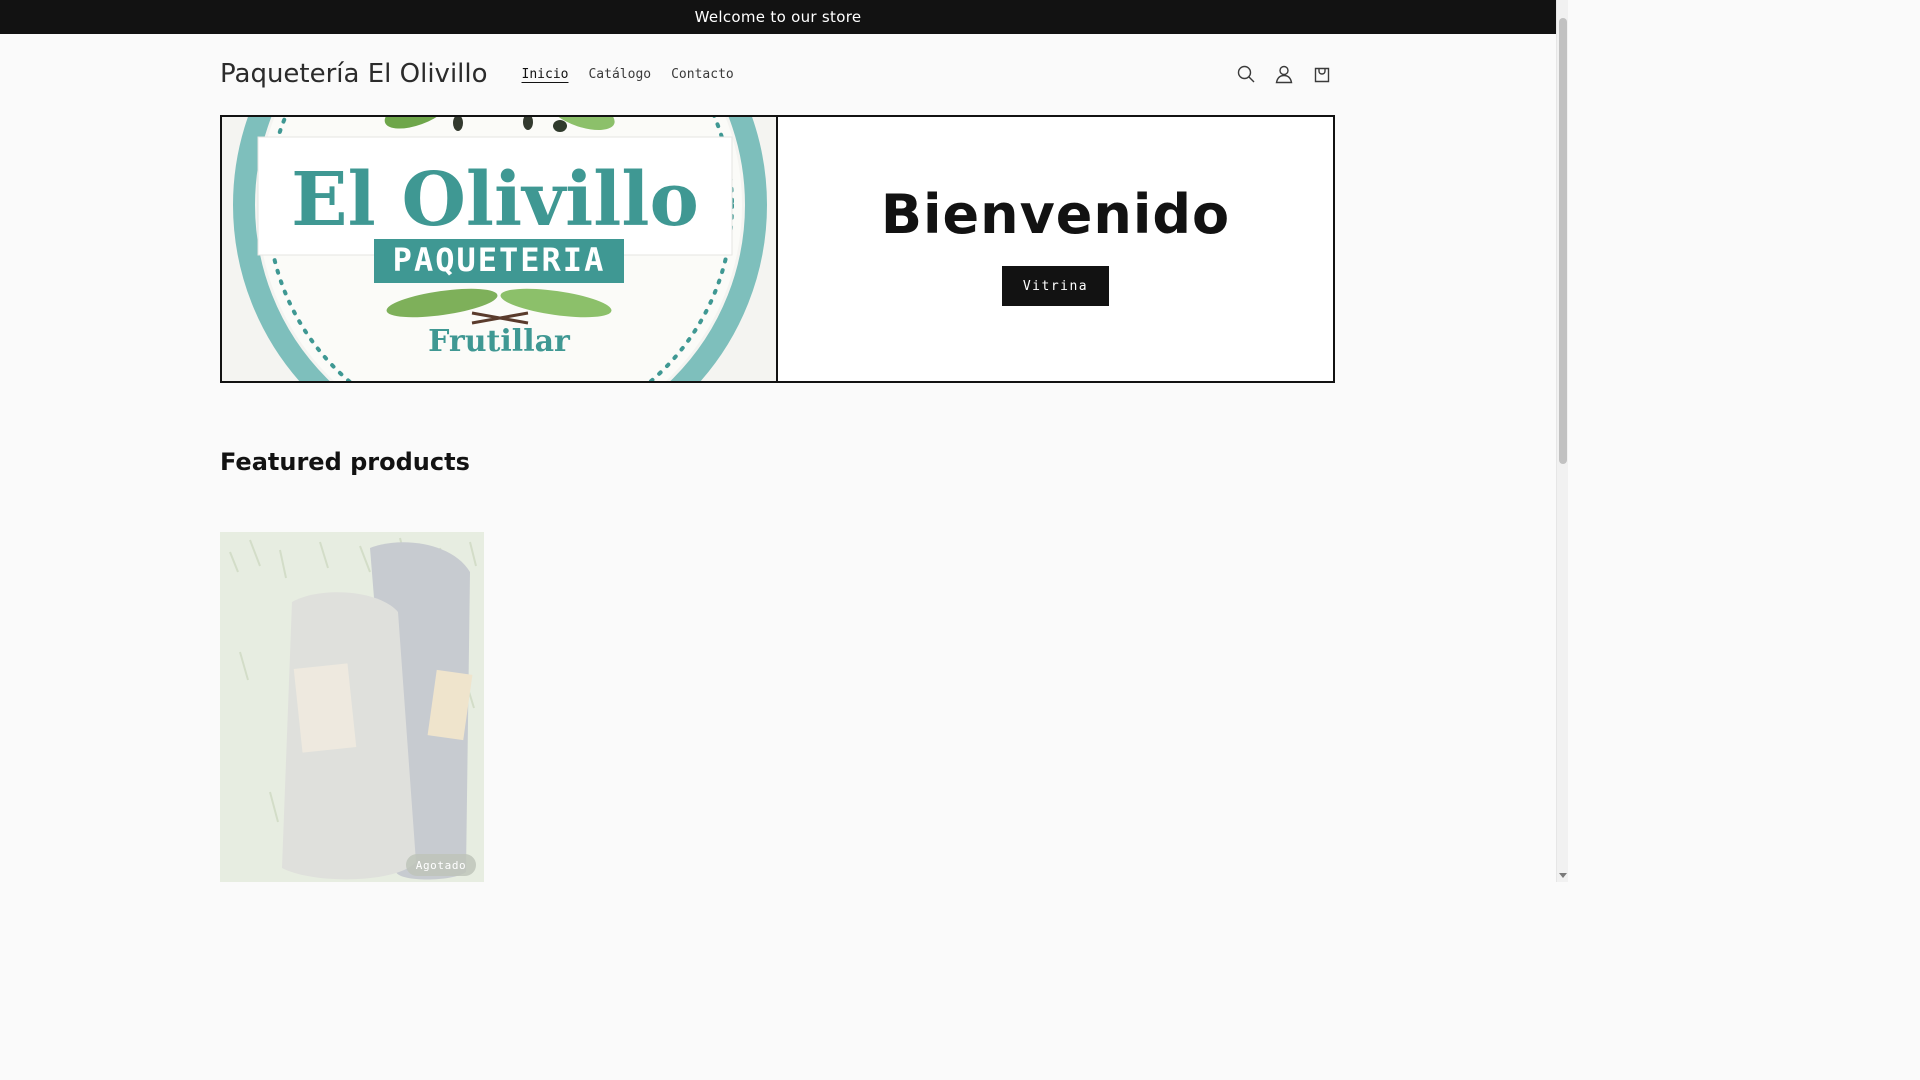  I want to click on hero-logo-image: El Olivillo PAQUETERIA Frutillar, so click(500, 249).